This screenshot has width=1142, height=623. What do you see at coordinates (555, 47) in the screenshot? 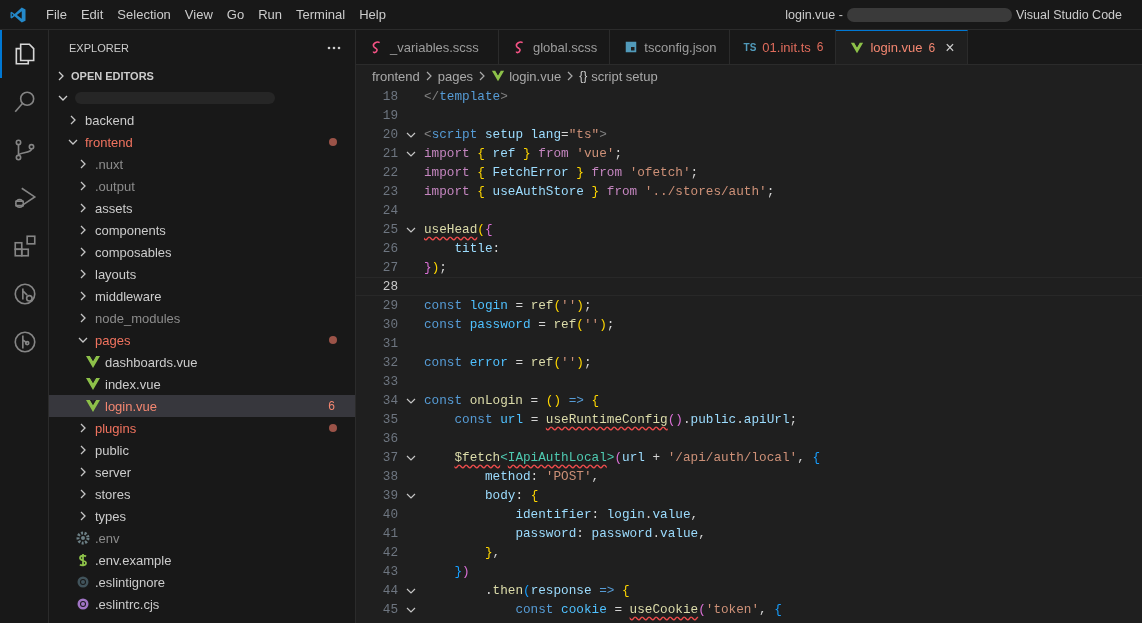
I see `editor-tab: global.scss` at bounding box center [555, 47].